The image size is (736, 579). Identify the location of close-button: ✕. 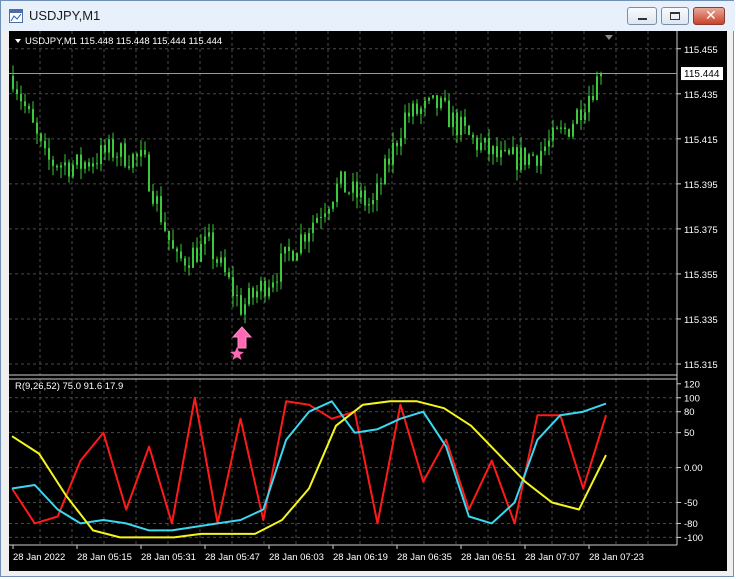
(709, 16).